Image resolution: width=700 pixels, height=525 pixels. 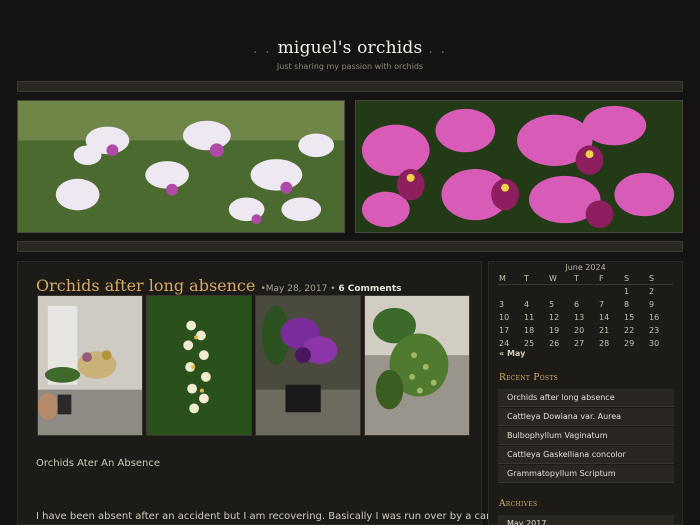 What do you see at coordinates (601, 278) in the screenshot?
I see `weekday: F` at bounding box center [601, 278].